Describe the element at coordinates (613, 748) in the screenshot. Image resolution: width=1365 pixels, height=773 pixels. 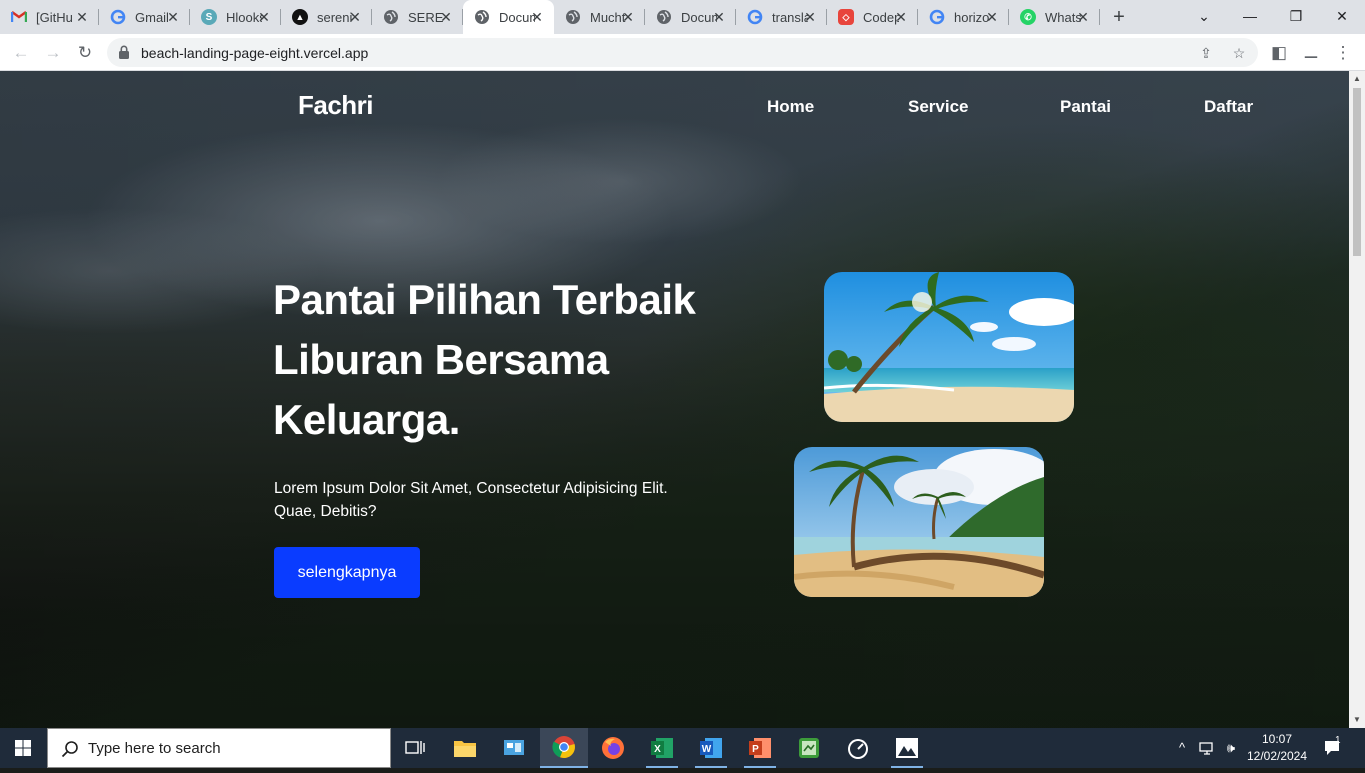
I see `firefox-icon` at that location.